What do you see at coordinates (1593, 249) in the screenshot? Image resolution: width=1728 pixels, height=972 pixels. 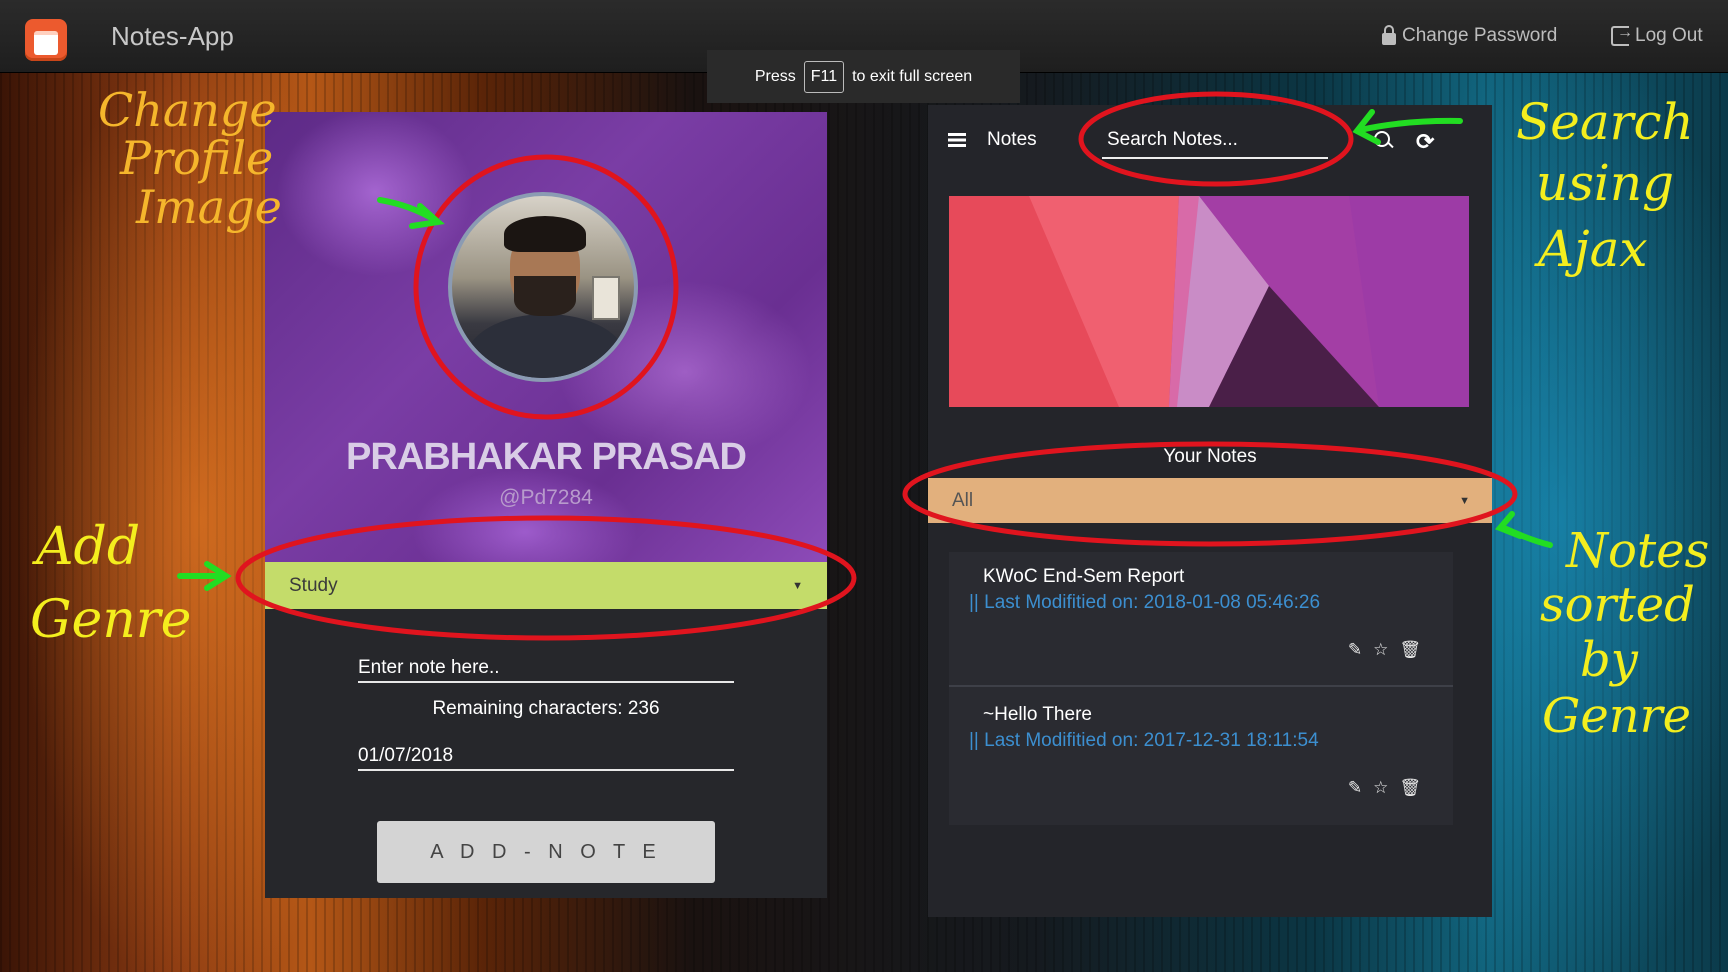 I see `annotation-line: Ajax` at bounding box center [1593, 249].